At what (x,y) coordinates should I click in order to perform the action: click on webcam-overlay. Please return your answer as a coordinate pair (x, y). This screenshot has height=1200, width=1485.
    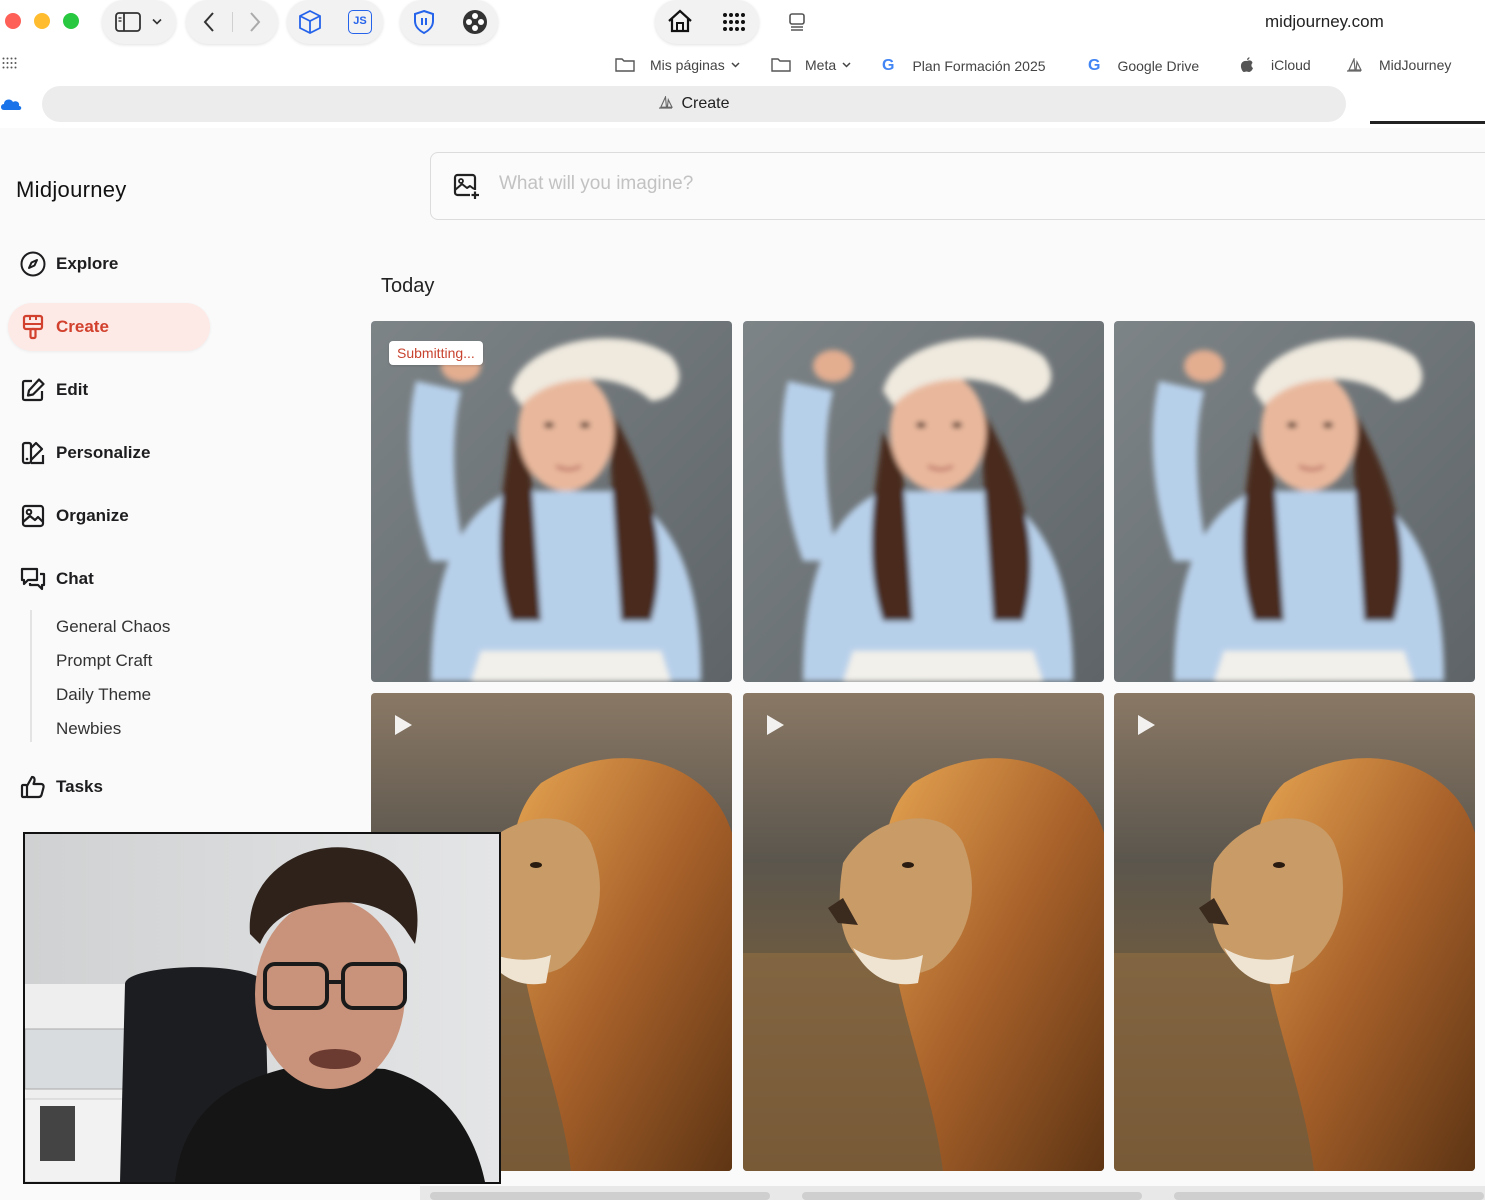
    Looking at the image, I should click on (262, 1008).